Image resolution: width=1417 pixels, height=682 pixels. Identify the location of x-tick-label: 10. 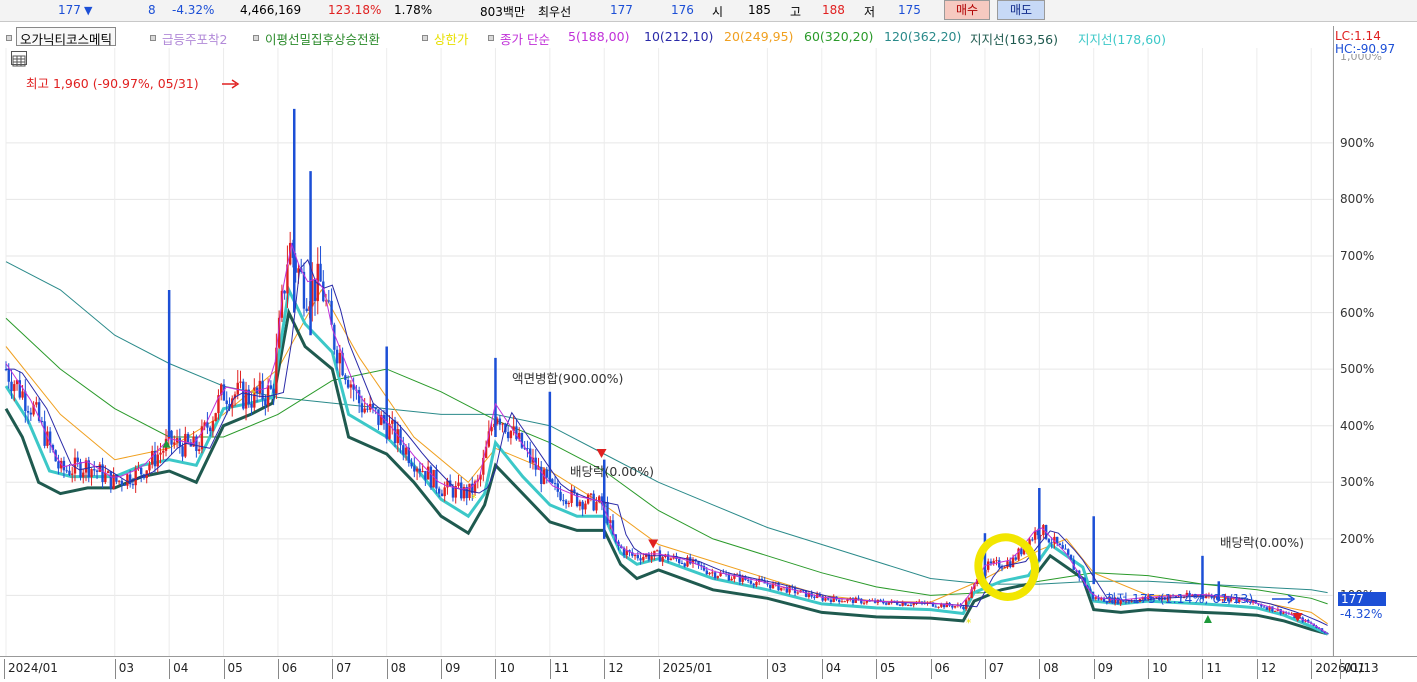
(1157, 669).